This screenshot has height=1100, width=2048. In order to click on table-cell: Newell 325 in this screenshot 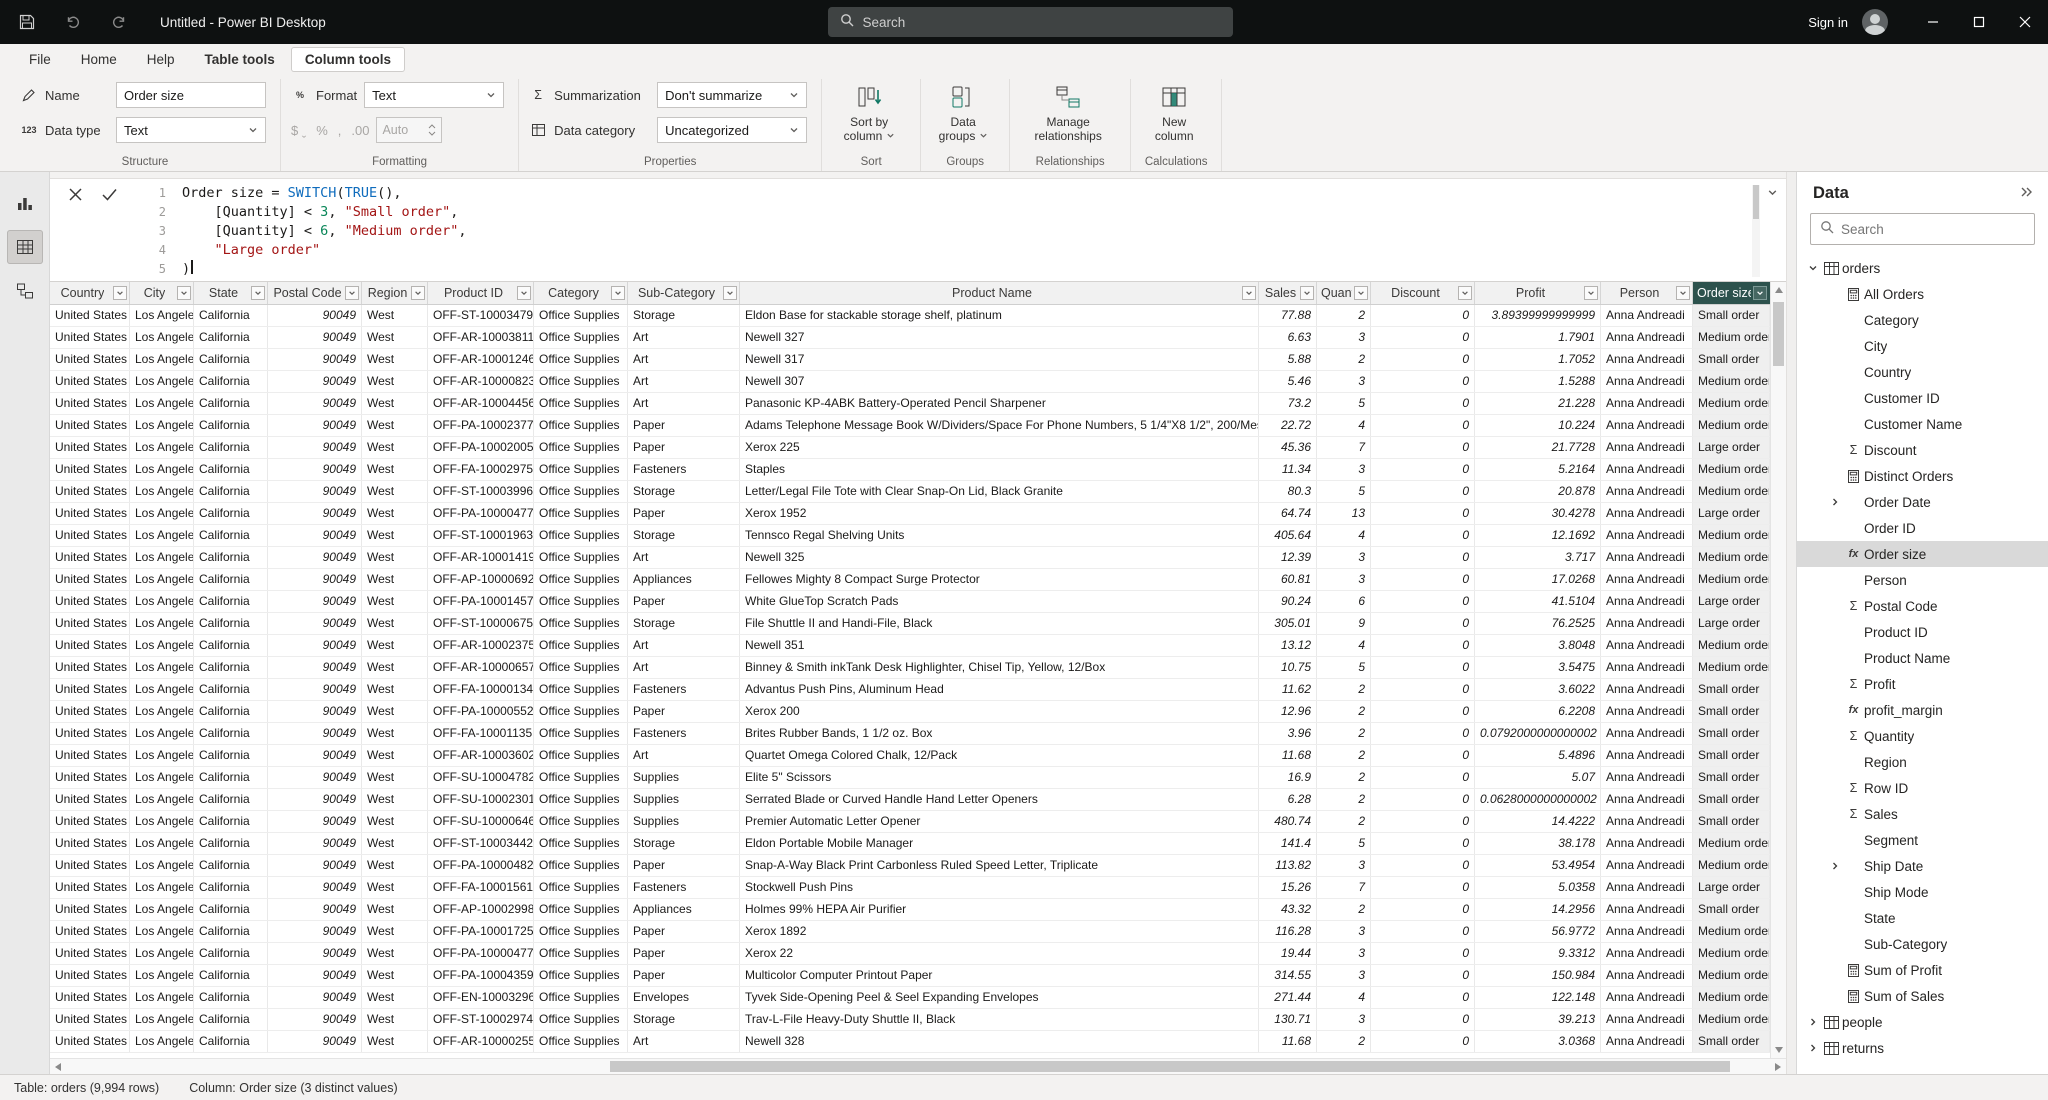, I will do `click(999, 557)`.